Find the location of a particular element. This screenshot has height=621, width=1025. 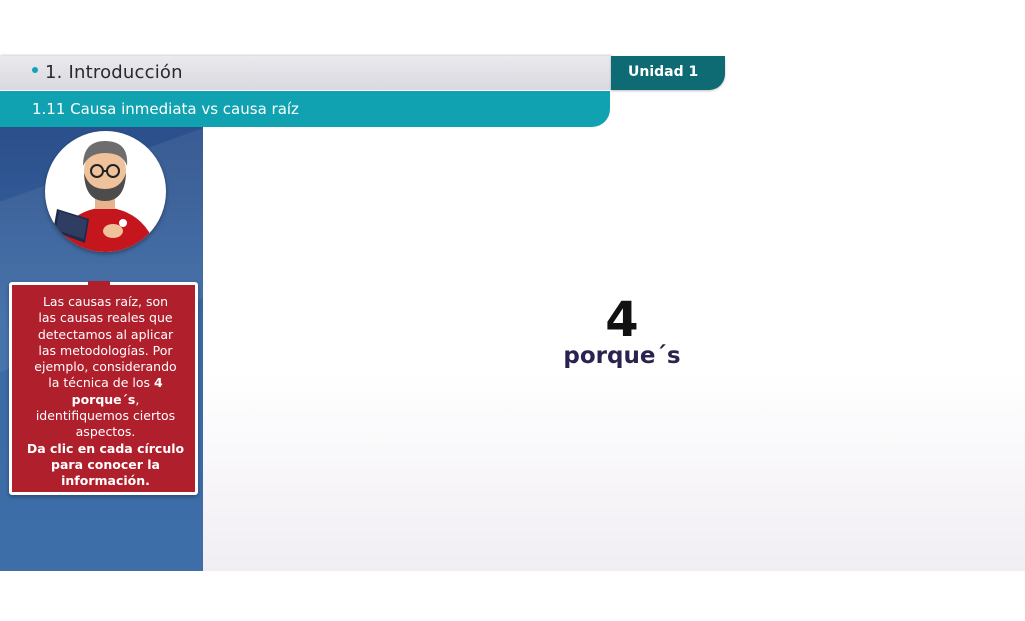

main-number: 4 is located at coordinates (622, 320).